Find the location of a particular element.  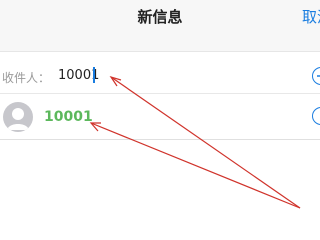

suggestion-number: 10001 is located at coordinates (68, 117).